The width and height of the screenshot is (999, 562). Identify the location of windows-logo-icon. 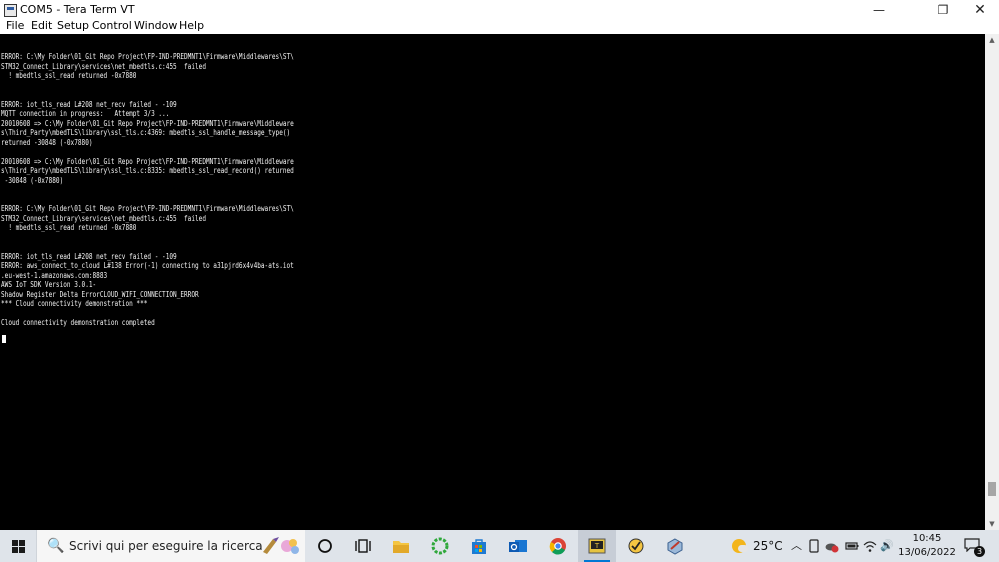
(18, 546).